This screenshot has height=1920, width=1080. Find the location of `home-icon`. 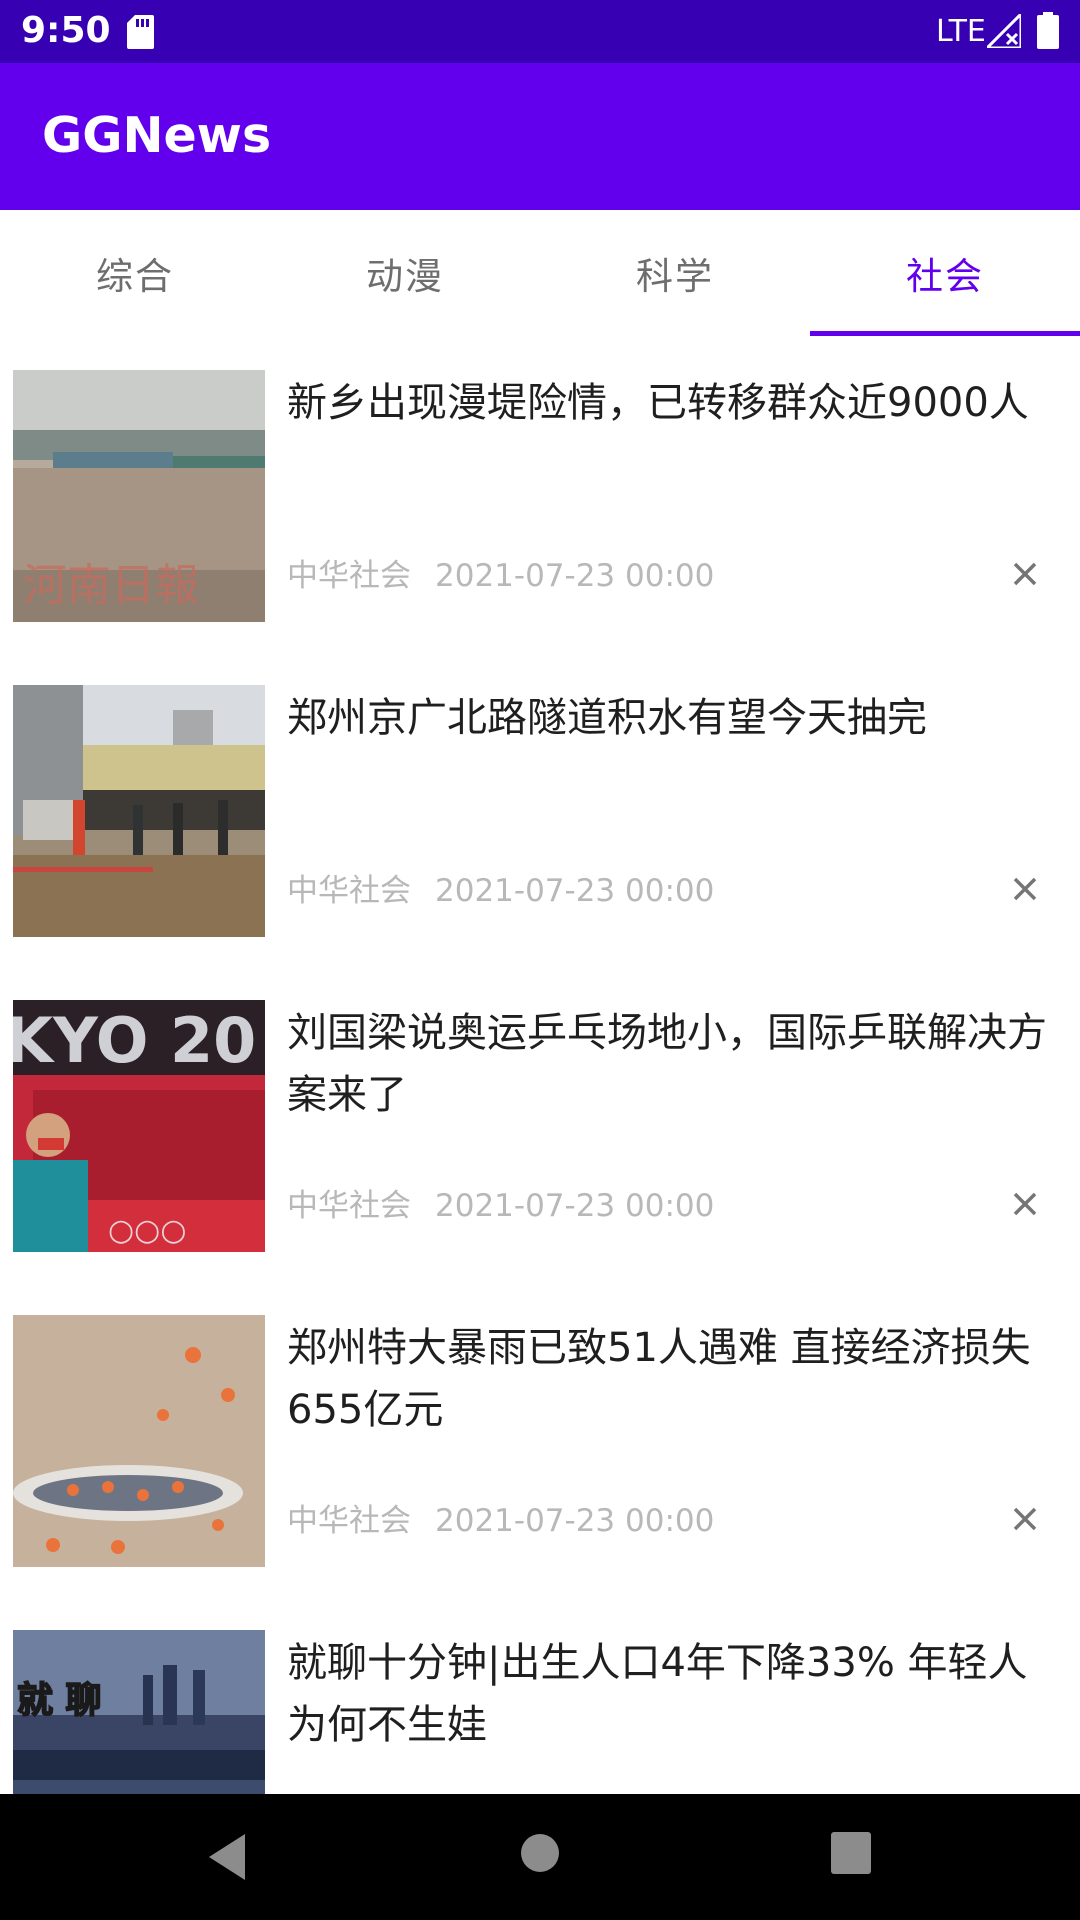

home-icon is located at coordinates (540, 1853).